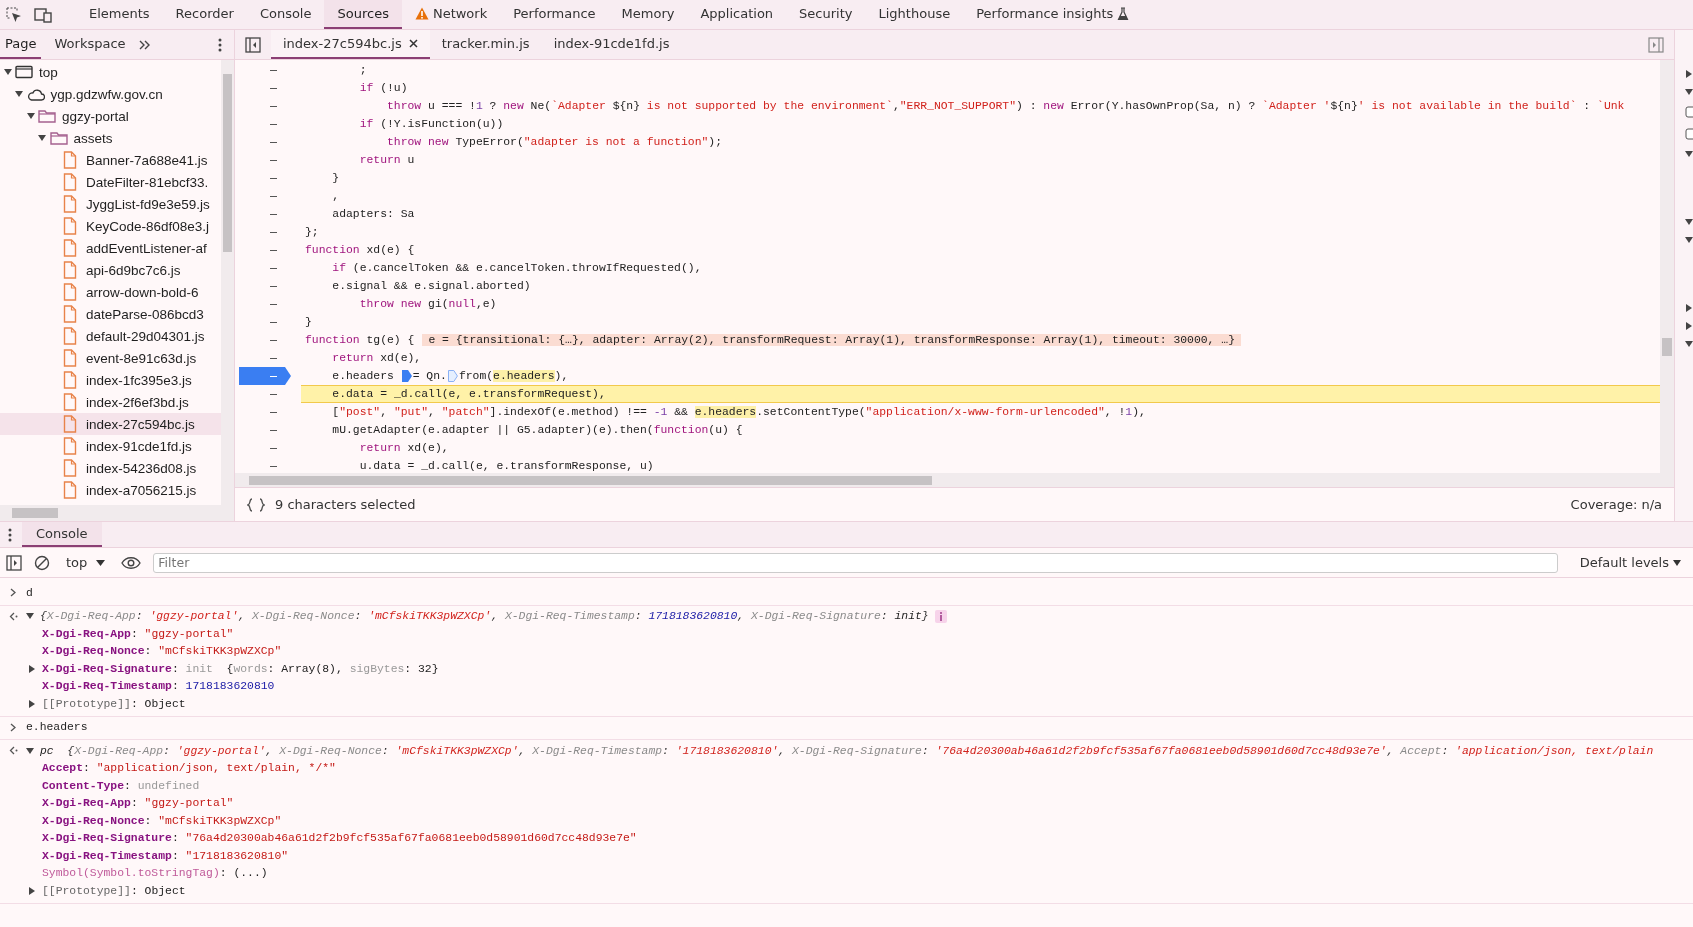 The height and width of the screenshot is (927, 1693). Describe the element at coordinates (404, 448) in the screenshot. I see `code-line: return xd(e),` at that location.